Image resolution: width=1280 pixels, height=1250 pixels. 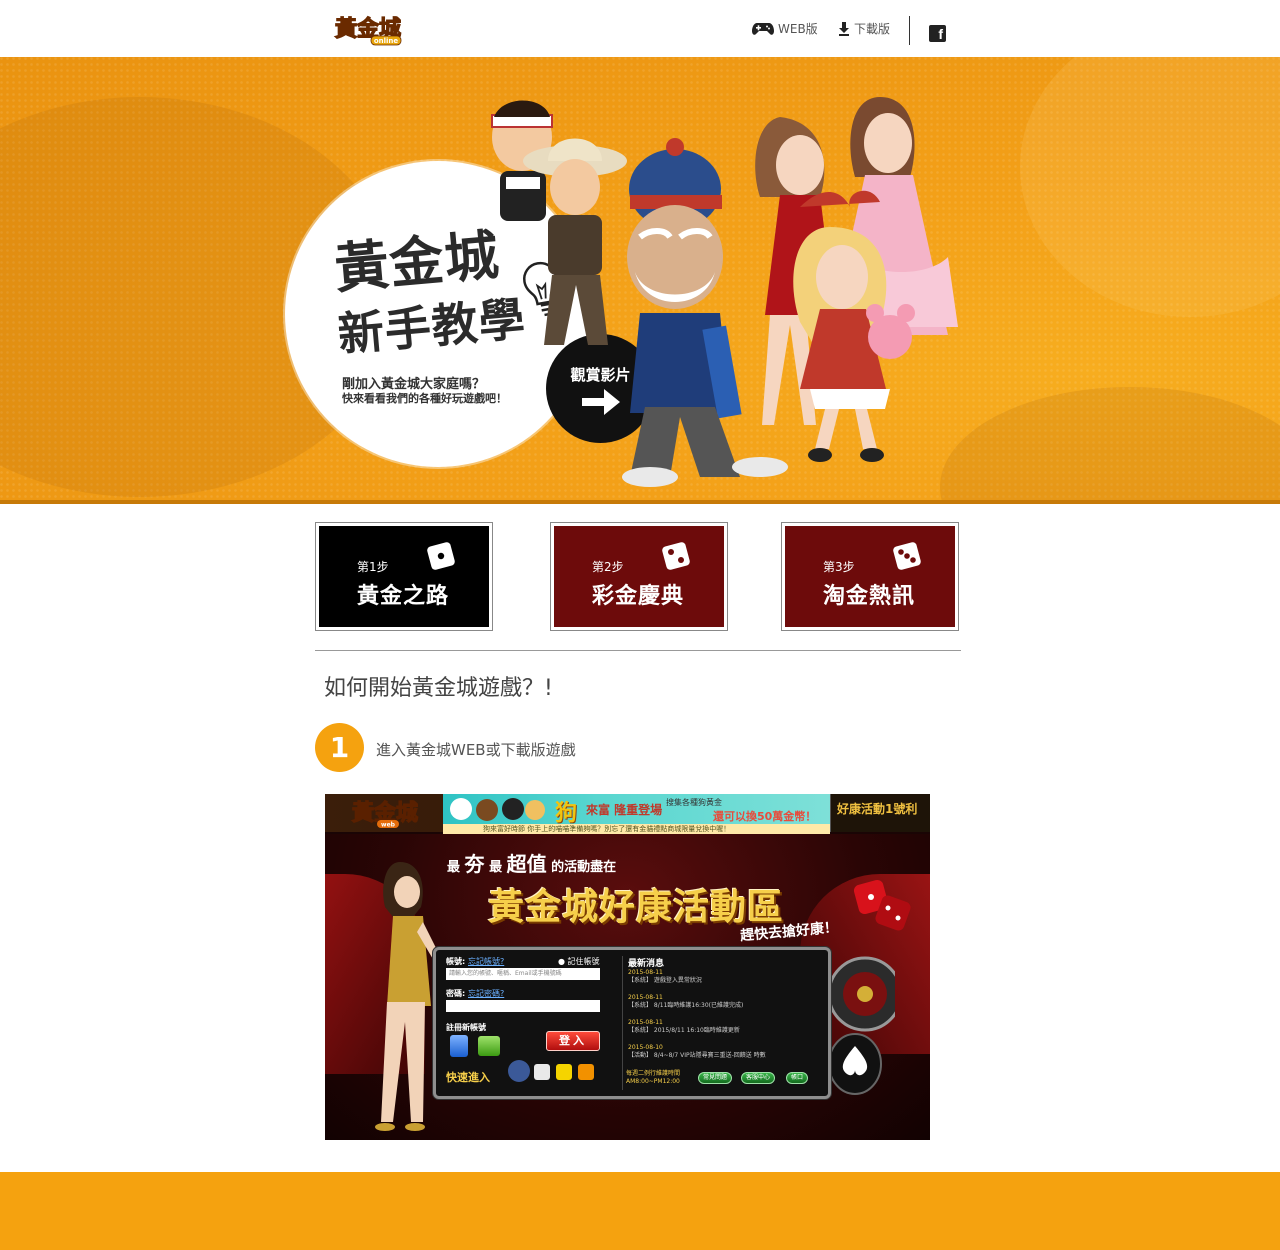 What do you see at coordinates (386, 41) in the screenshot?
I see `logo-subtext: online` at bounding box center [386, 41].